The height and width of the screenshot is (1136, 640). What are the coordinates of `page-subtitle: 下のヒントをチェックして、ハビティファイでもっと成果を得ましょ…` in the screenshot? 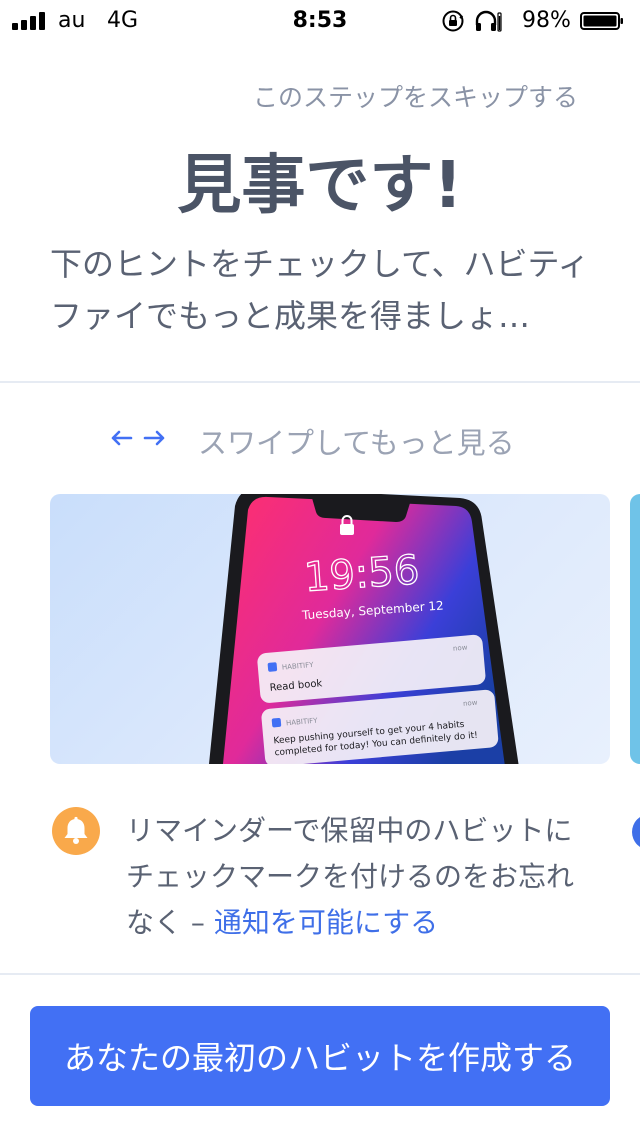 It's located at (320, 290).